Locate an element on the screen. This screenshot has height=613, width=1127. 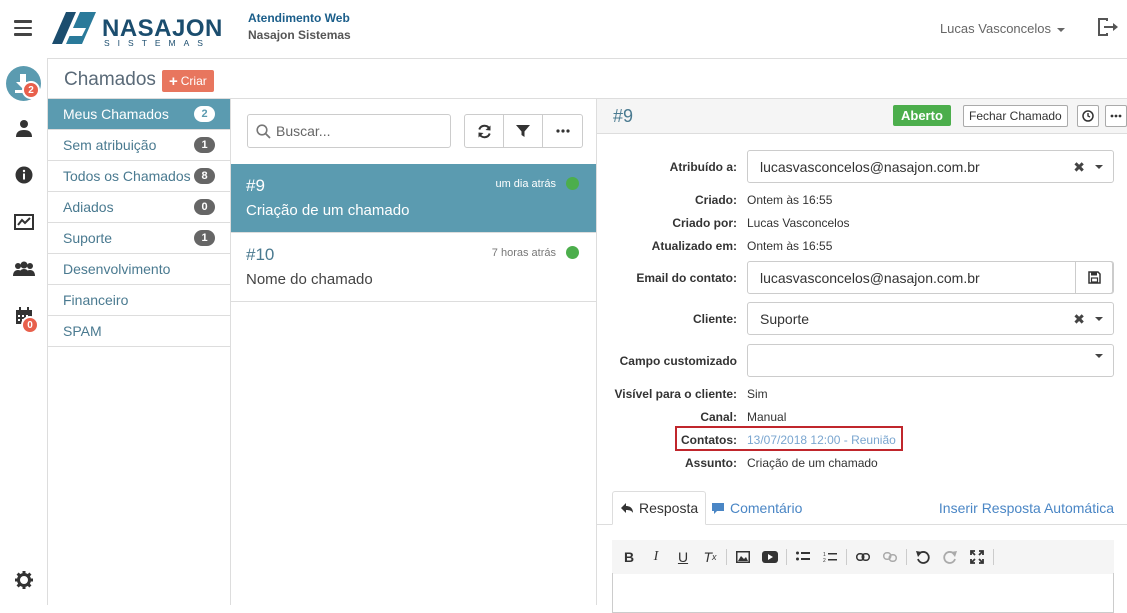
unlink-icon is located at coordinates (890, 557).